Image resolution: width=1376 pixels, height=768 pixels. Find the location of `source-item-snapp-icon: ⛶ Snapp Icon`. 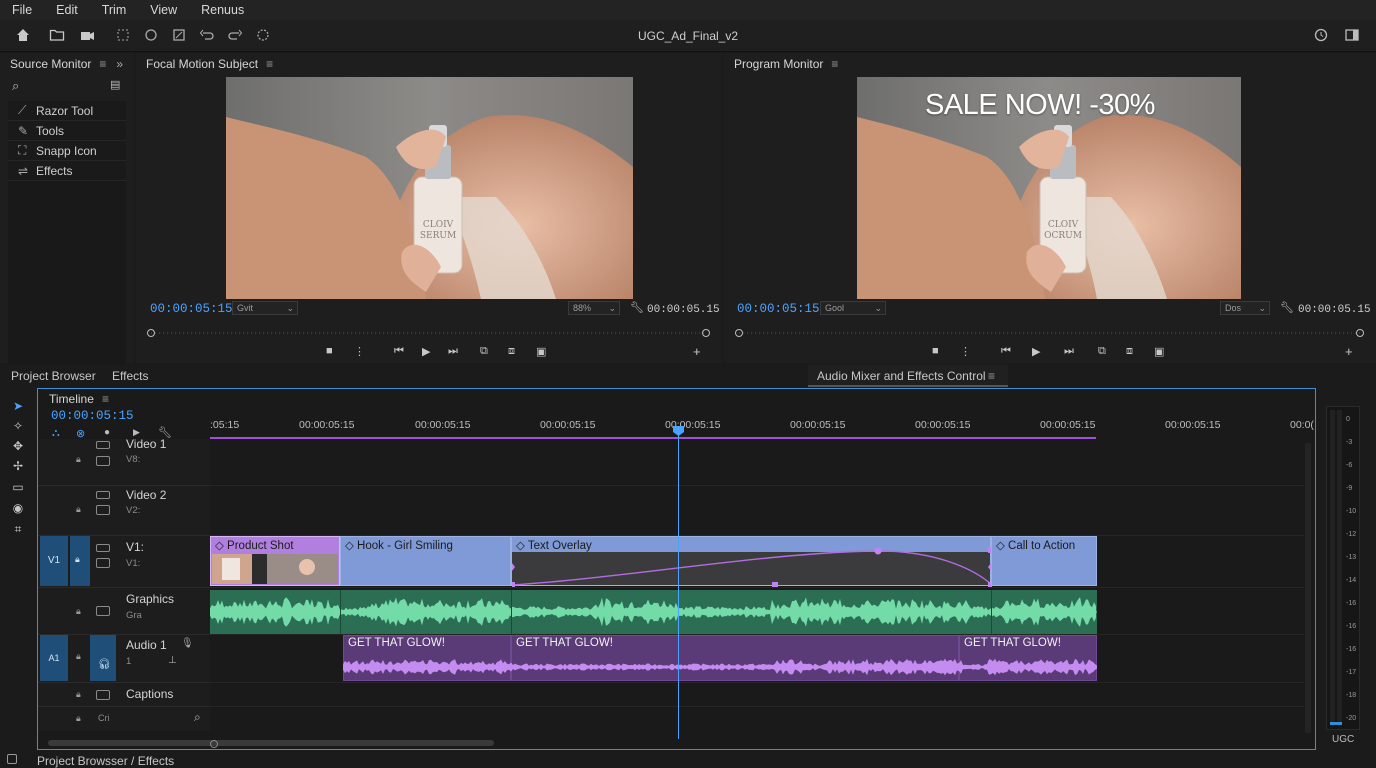

source-item-snapp-icon: ⛶ Snapp Icon is located at coordinates (67, 151).